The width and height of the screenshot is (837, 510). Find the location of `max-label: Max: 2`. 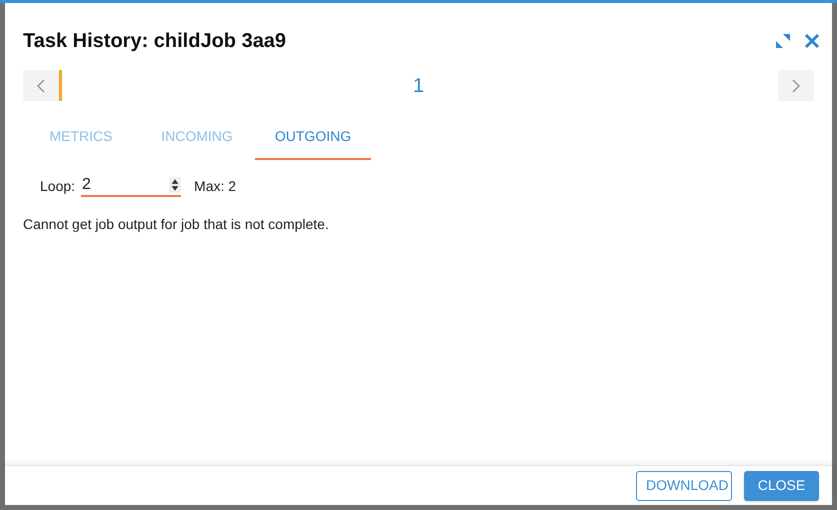

max-label: Max: 2 is located at coordinates (215, 186).